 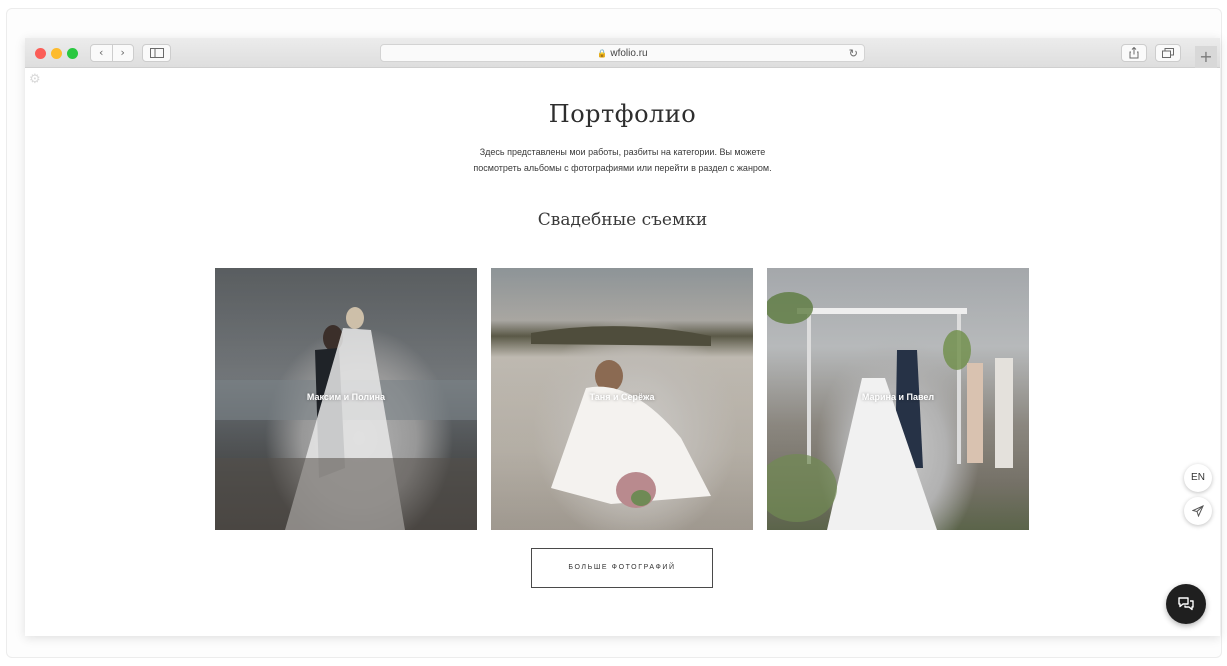 I want to click on browser-toolbar: ‹ › 🔒 wfolio.ru ↻ +, so click(x=622, y=53).